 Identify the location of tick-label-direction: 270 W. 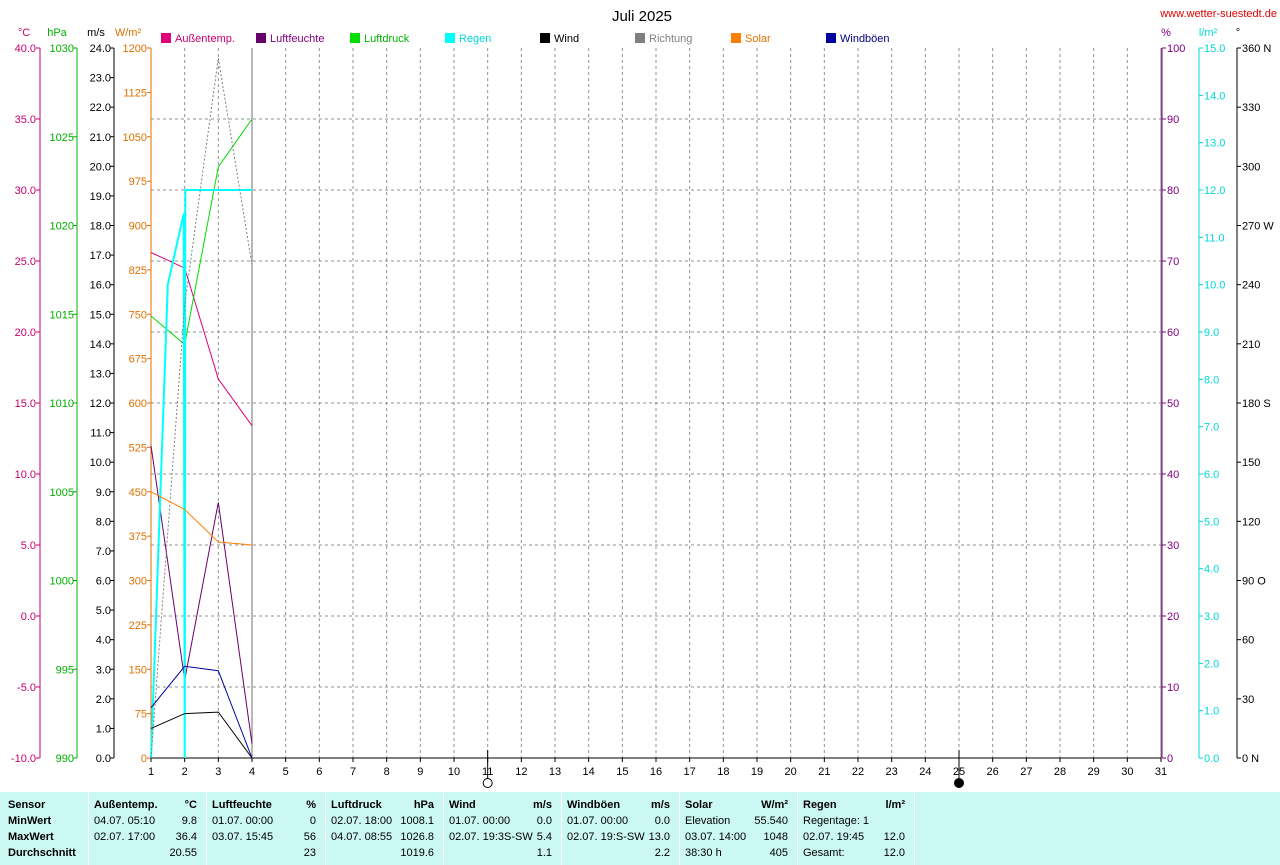
(1258, 227).